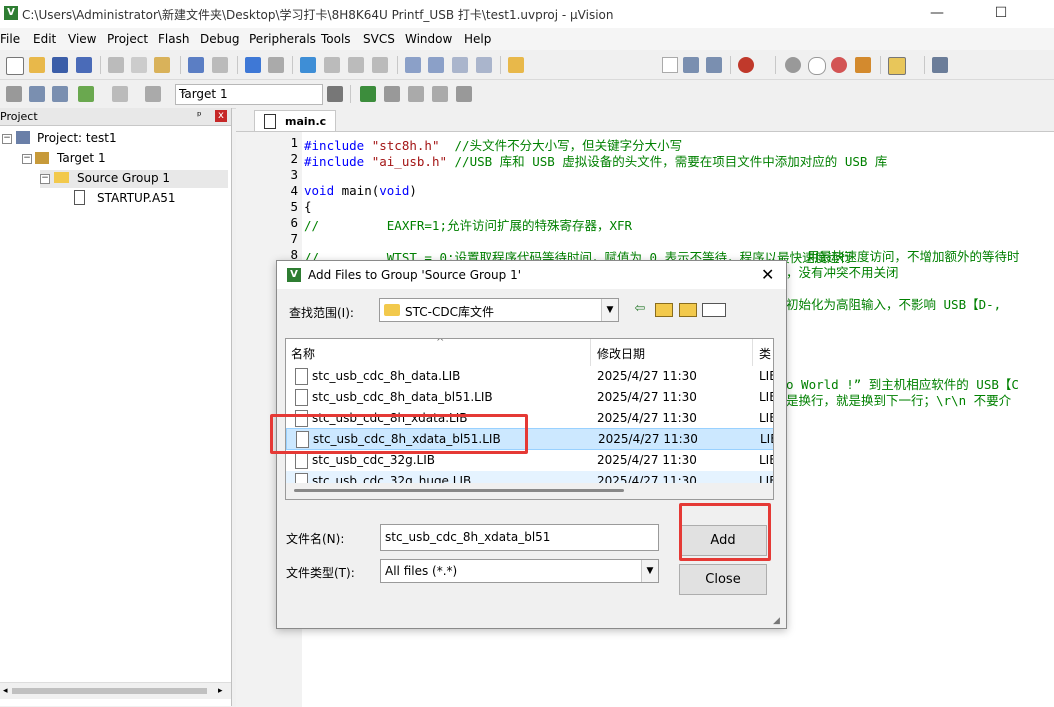 The height and width of the screenshot is (707, 1054). I want to click on kill-breakpoints-icon, so click(839, 65).